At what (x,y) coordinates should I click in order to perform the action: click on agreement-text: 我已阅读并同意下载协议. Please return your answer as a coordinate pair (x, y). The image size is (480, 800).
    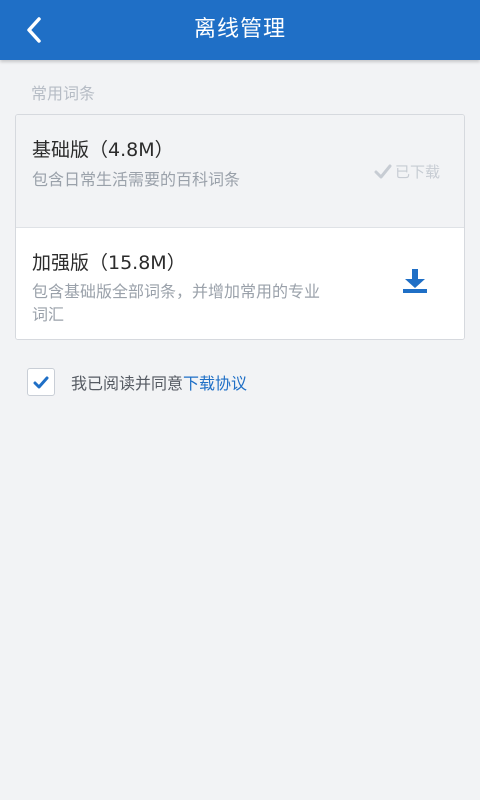
    Looking at the image, I should click on (159, 382).